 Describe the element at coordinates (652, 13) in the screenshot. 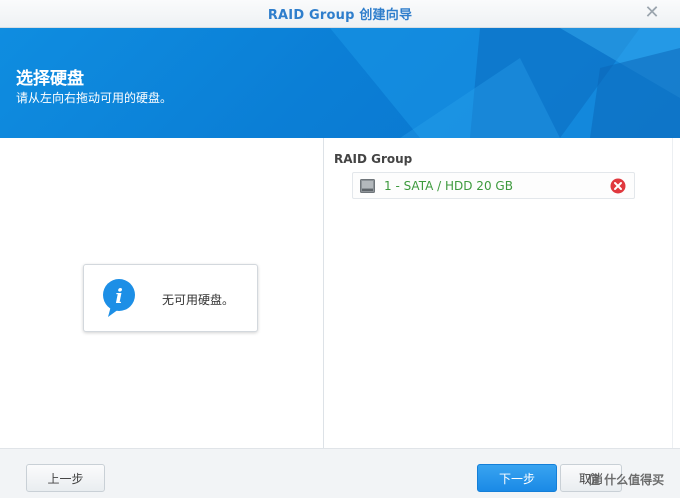

I see `close-icon: ✕` at that location.